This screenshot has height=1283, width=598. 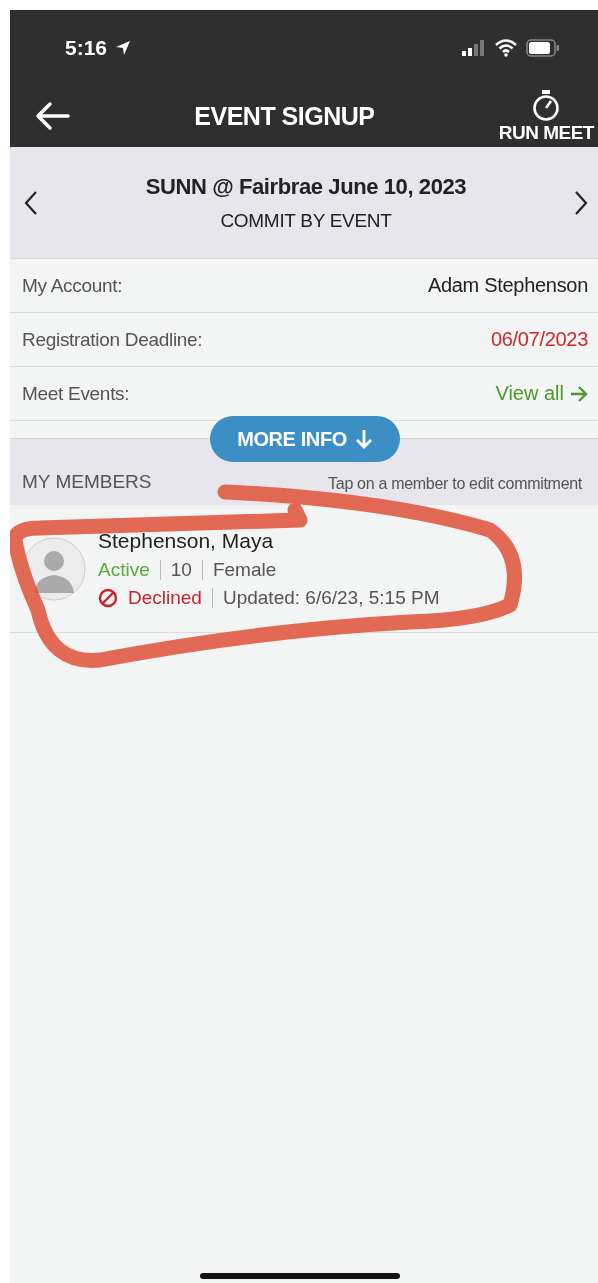 What do you see at coordinates (52, 116) in the screenshot?
I see `back-arrow-icon` at bounding box center [52, 116].